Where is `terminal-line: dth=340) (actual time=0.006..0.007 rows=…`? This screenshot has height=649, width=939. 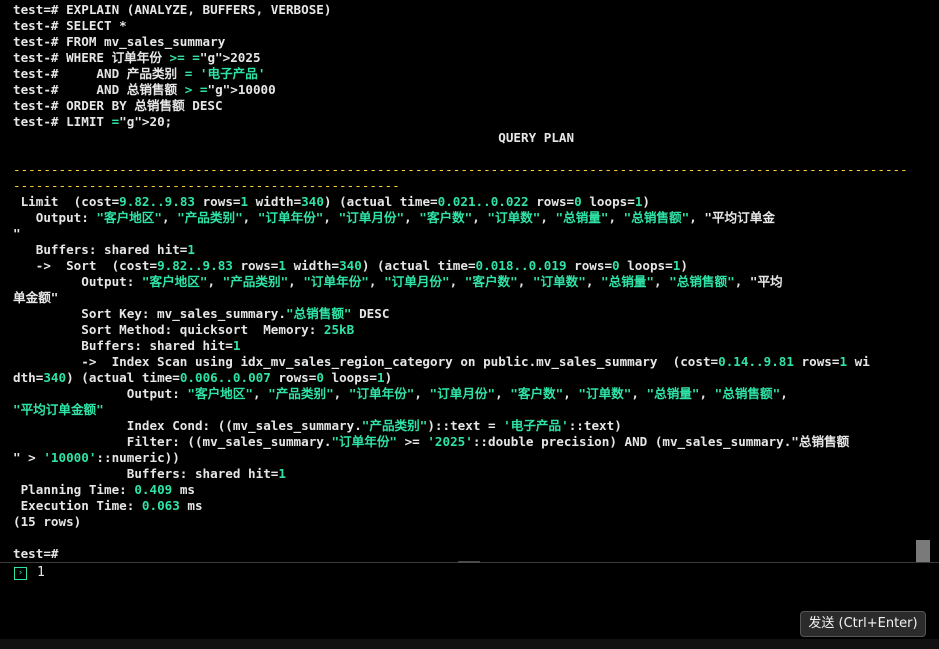 terminal-line: dth=340) (actual time=0.006..0.007 rows=… is located at coordinates (203, 377).